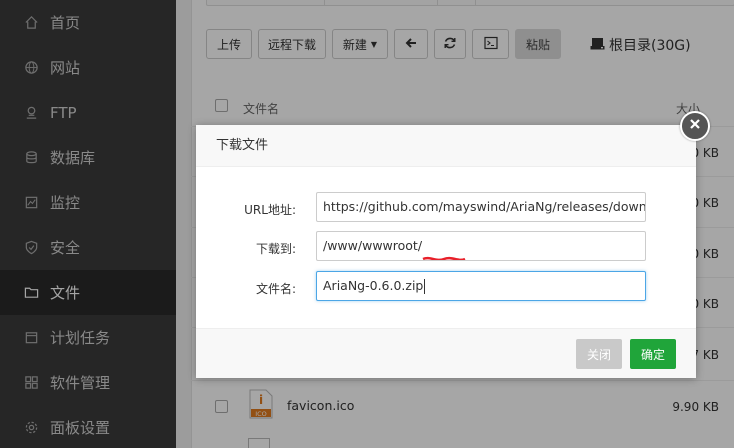 This screenshot has width=734, height=448. What do you see at coordinates (481, 286) in the screenshot?
I see `filename-input: AriaNg-0.6.0.zip` at bounding box center [481, 286].